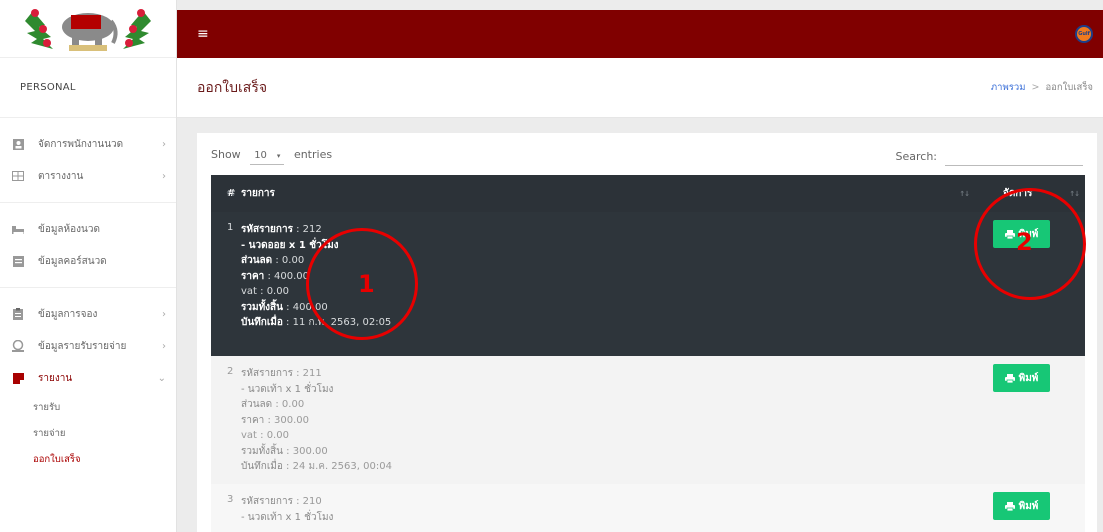 The width and height of the screenshot is (1103, 532). What do you see at coordinates (88, 378) in the screenshot?
I see `sidebar-item-reports: รายงาน ⌄` at bounding box center [88, 378].